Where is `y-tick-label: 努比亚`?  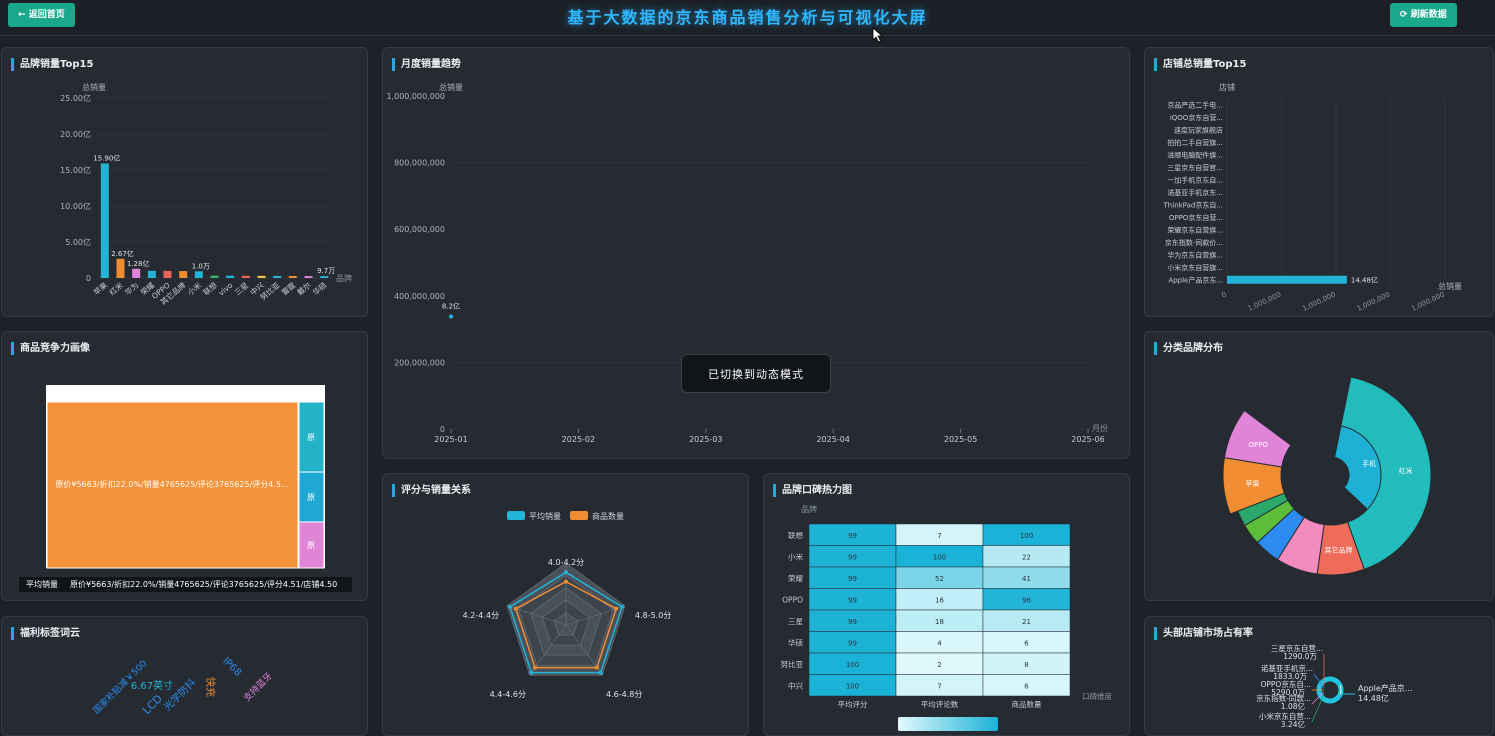 y-tick-label: 努比亚 is located at coordinates (792, 664).